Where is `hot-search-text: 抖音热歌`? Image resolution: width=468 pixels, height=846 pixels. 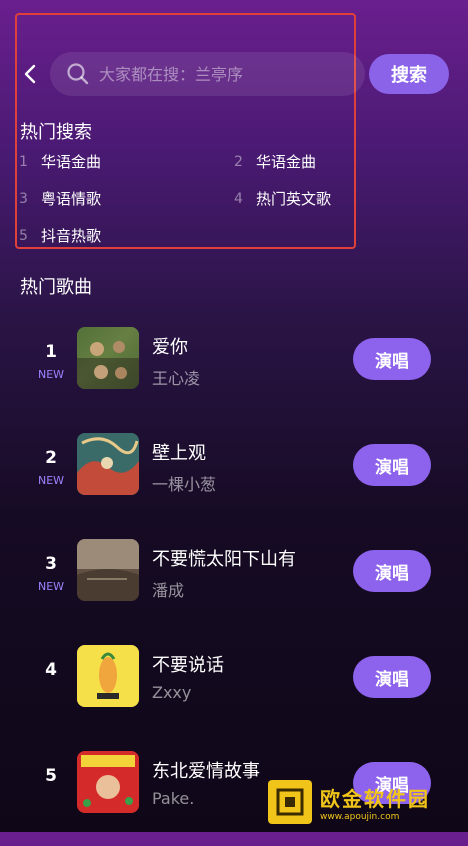
hot-search-text: 抖音热歌 is located at coordinates (71, 236).